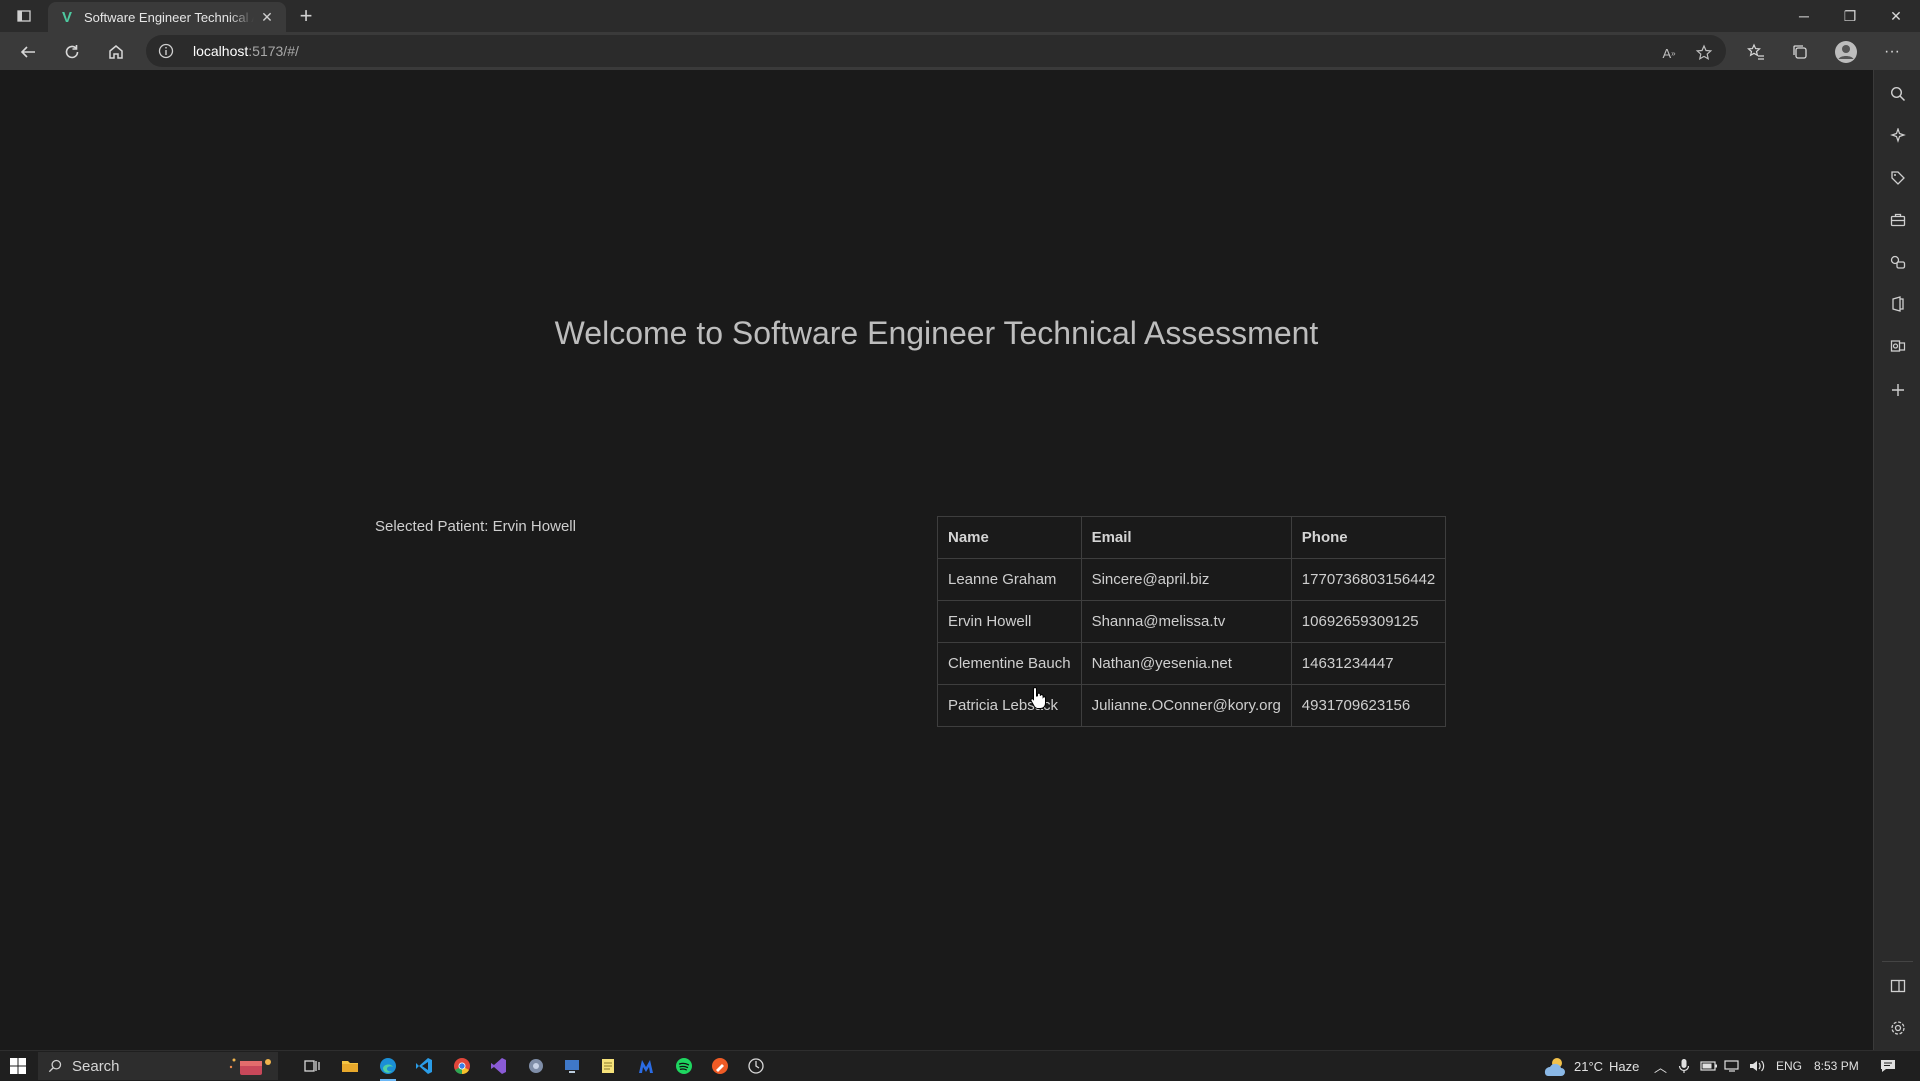  I want to click on collections-icon, so click(1800, 52).